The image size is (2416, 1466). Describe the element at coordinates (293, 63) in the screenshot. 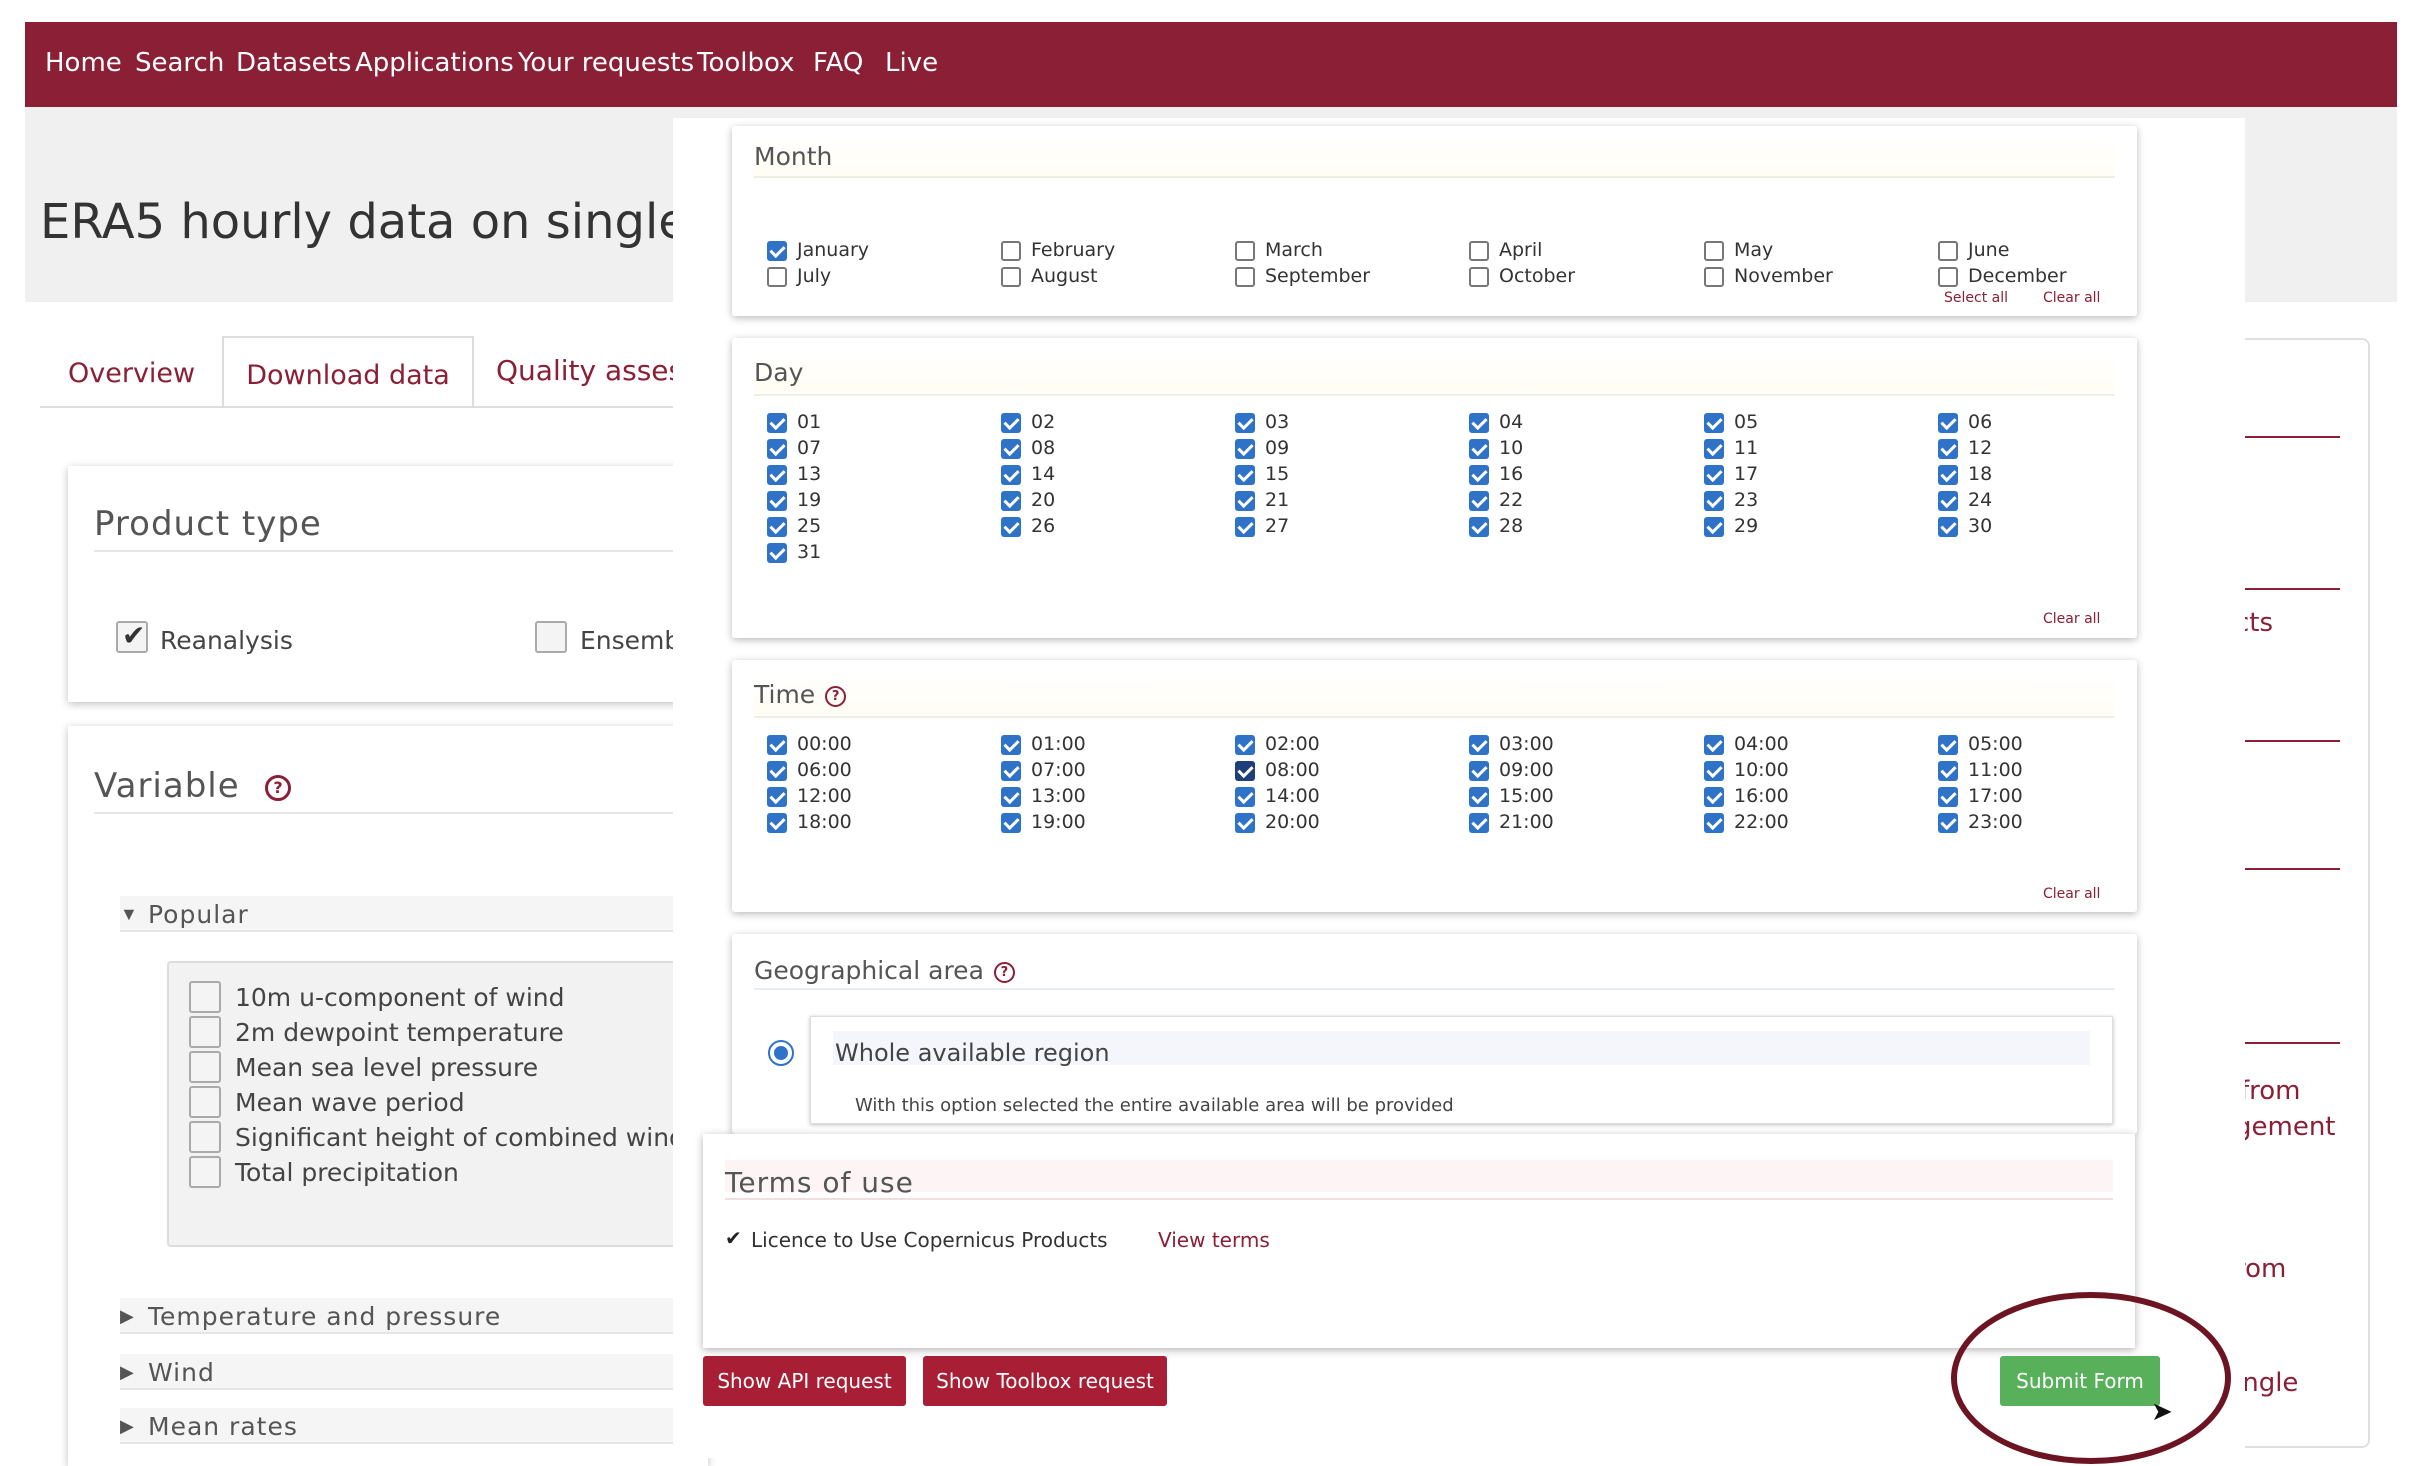

I see `nav-datasets: Datasets` at that location.